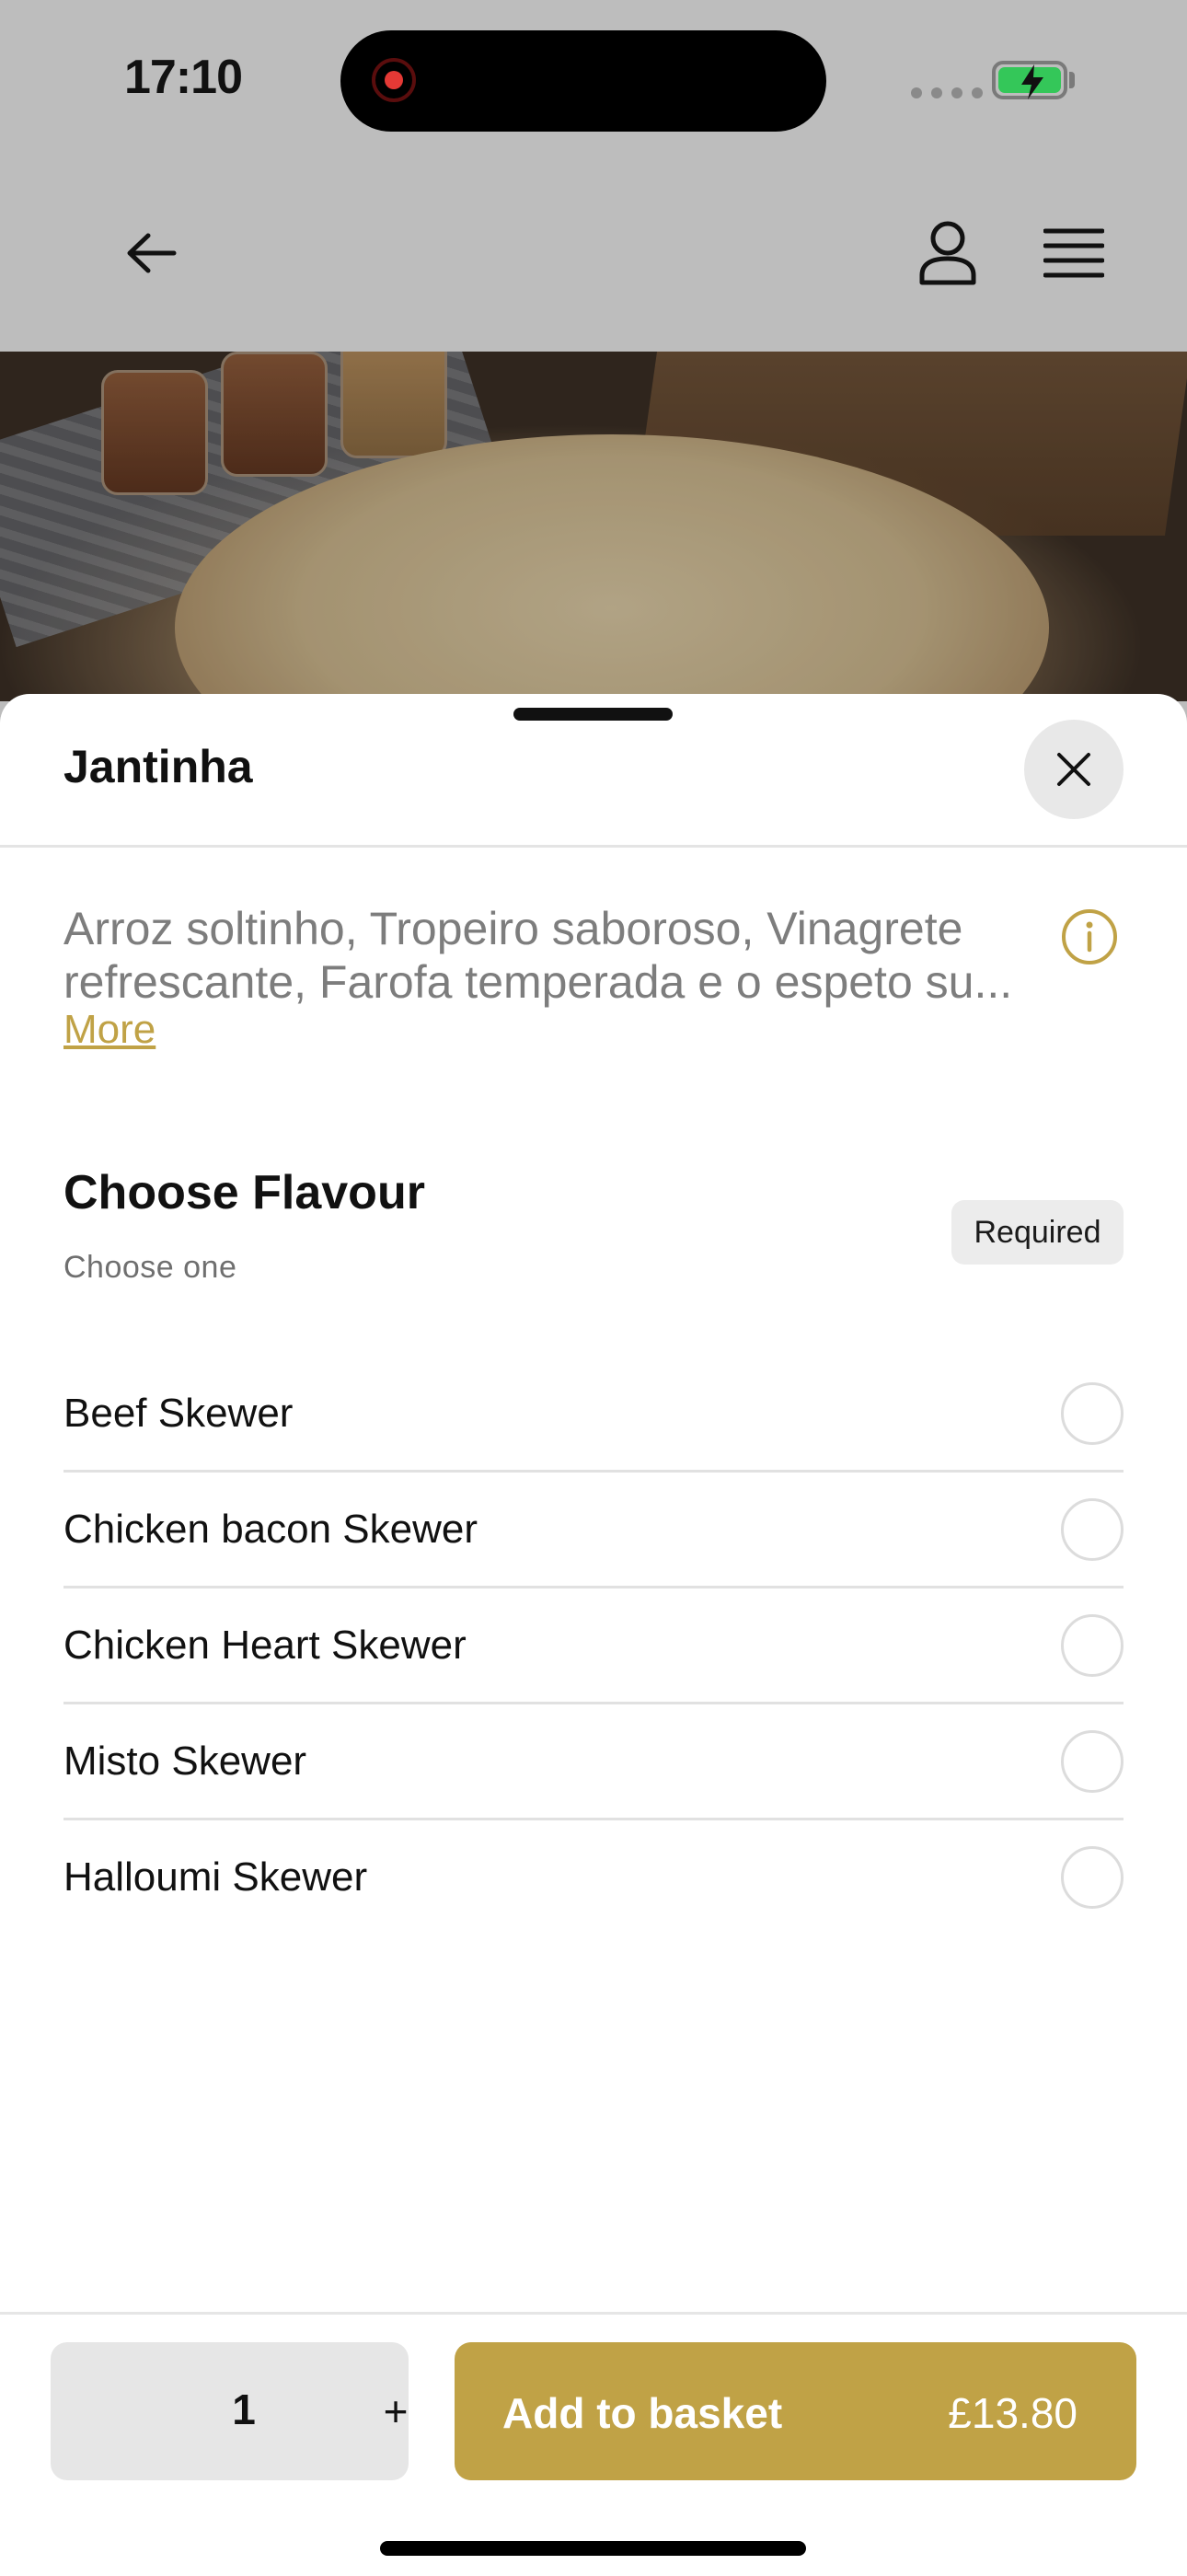  Describe the element at coordinates (593, 846) in the screenshot. I see `header-divider` at that location.